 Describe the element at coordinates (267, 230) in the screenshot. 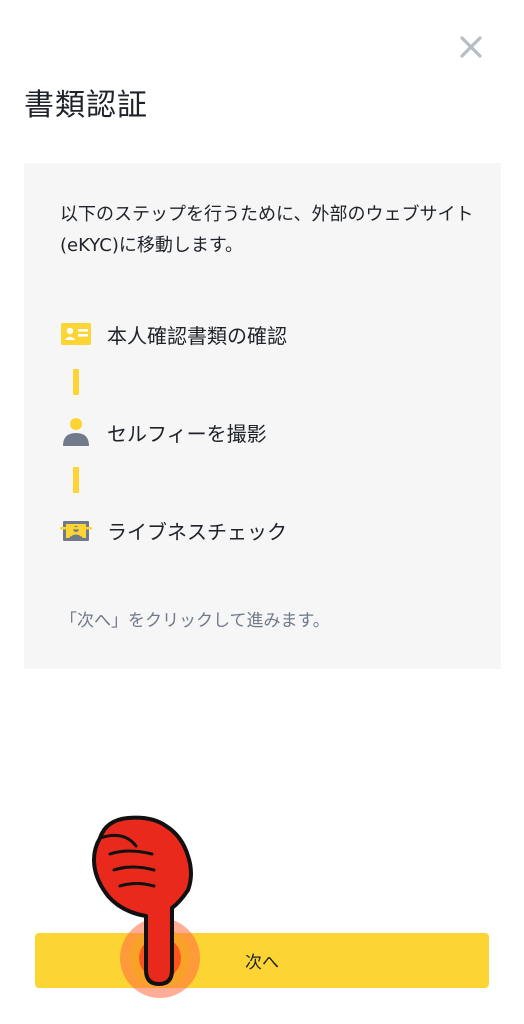

I see `intro-text: 以下のステップを行うために、外部のウェブサイト(eKYC)に移動します。` at that location.